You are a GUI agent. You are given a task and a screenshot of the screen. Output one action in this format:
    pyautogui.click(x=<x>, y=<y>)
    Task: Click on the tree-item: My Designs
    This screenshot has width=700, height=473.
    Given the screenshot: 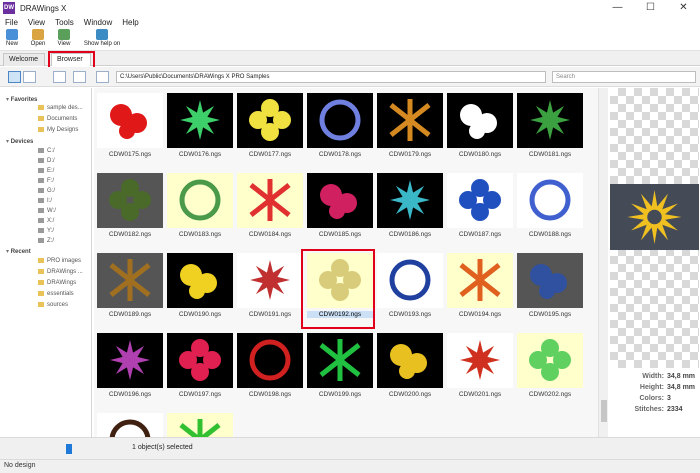 What is the action you would take?
    pyautogui.click(x=58, y=130)
    